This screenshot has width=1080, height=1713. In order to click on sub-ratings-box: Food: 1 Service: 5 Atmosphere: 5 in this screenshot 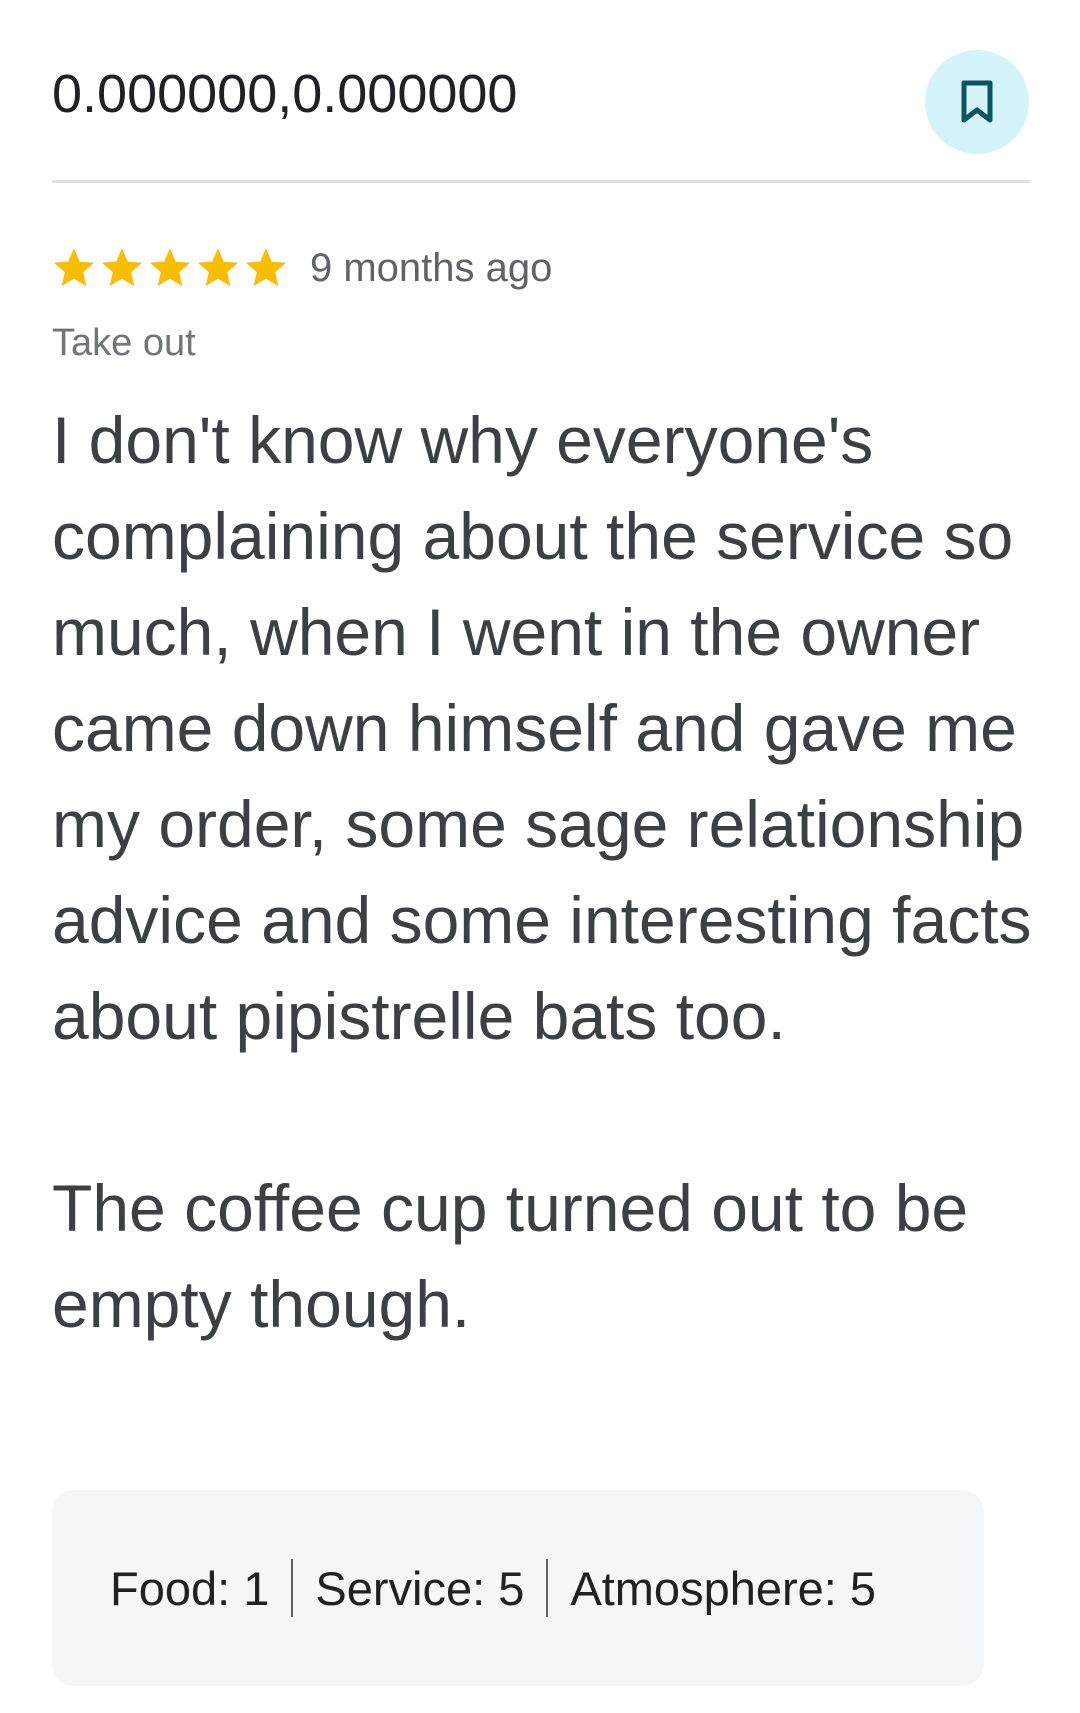, I will do `click(518, 1588)`.